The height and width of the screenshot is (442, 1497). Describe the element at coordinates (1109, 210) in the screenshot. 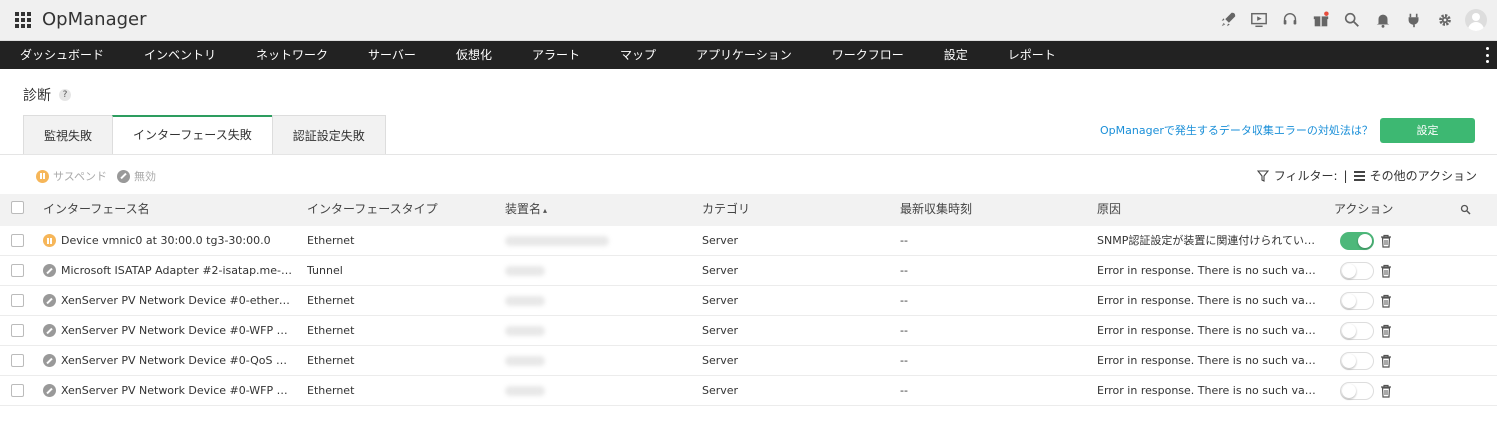

I see `col-cause: 原因` at that location.